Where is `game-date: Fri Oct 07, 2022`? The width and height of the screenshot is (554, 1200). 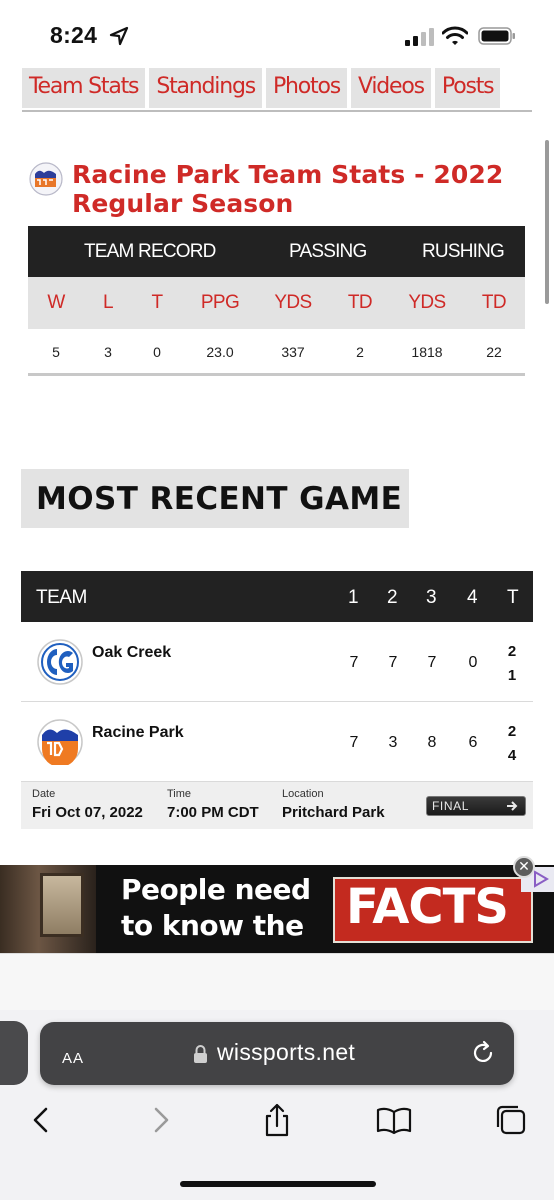
game-date: Fri Oct 07, 2022 is located at coordinates (87, 812).